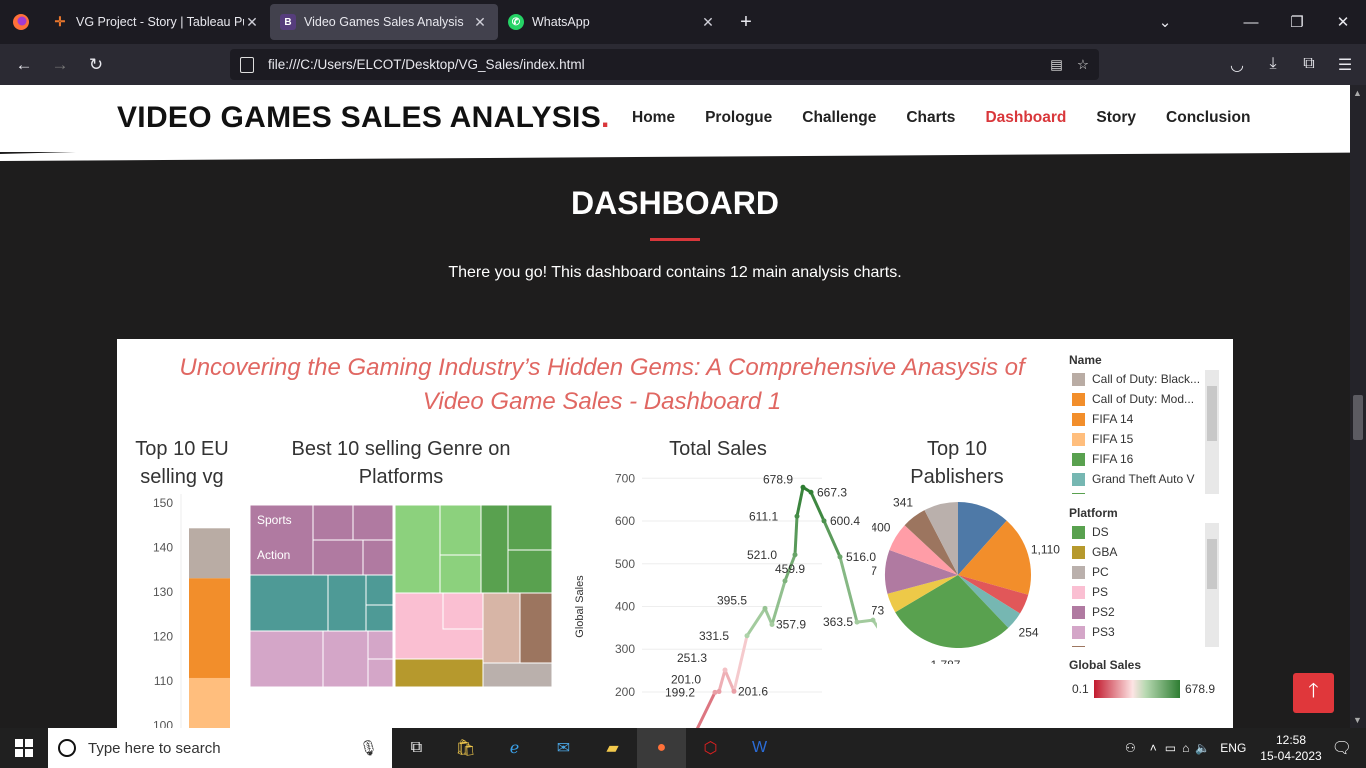  I want to click on volume-icon: 🔈, so click(1202, 748).